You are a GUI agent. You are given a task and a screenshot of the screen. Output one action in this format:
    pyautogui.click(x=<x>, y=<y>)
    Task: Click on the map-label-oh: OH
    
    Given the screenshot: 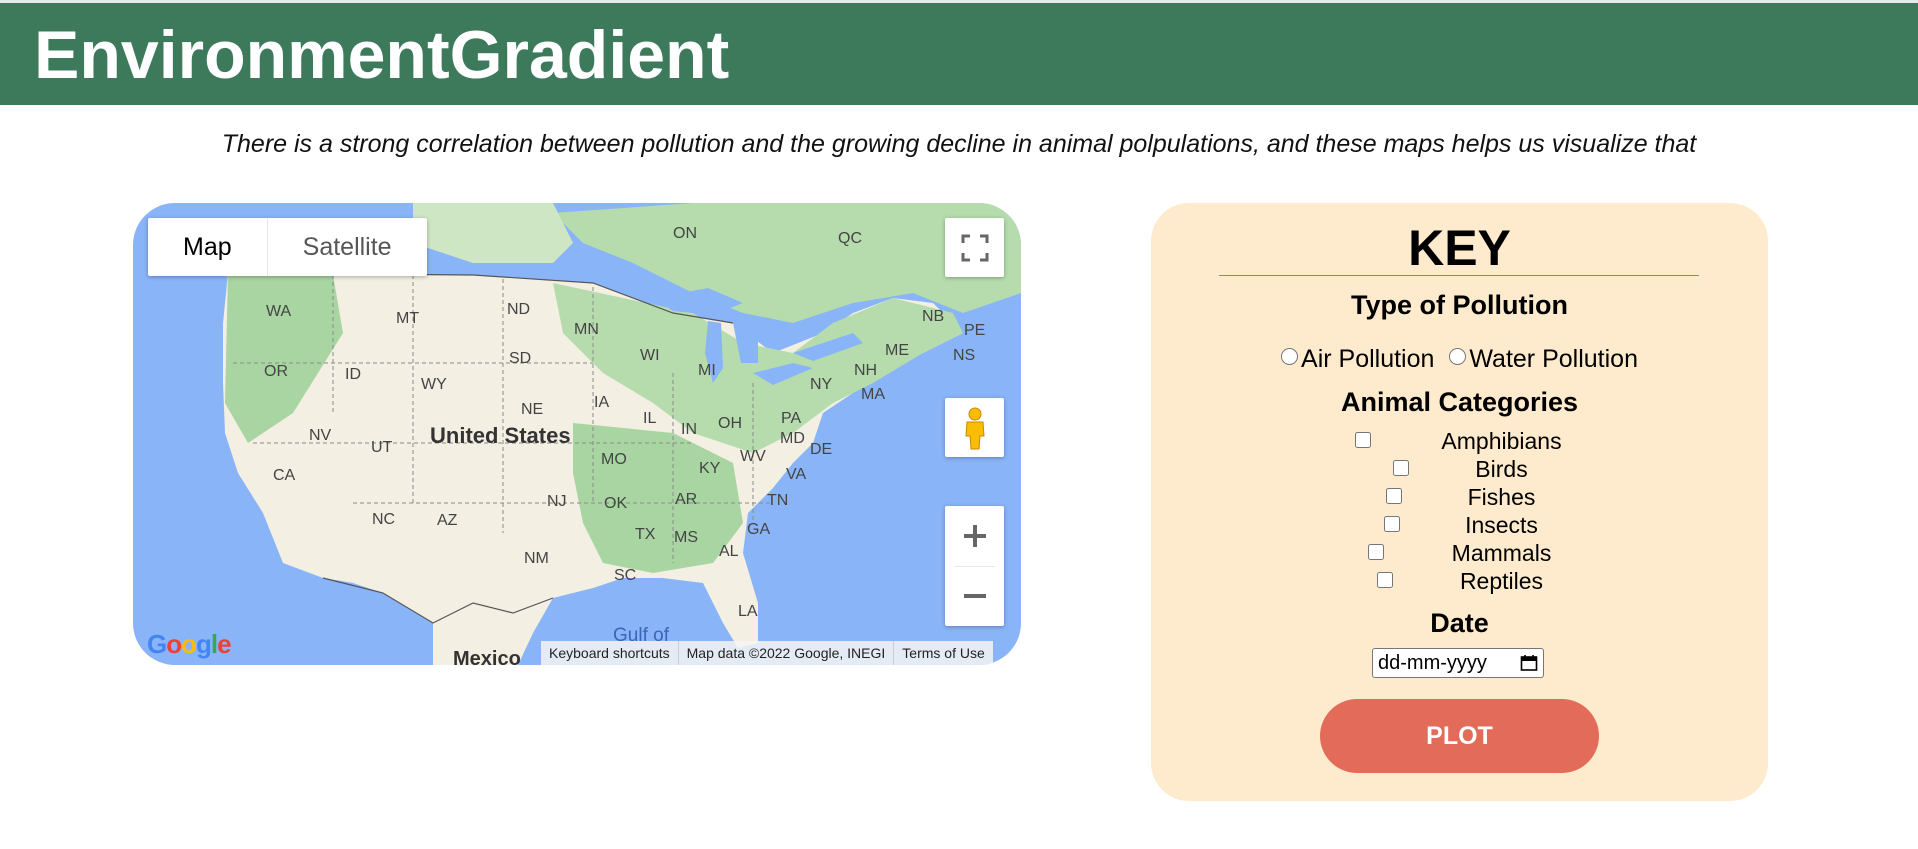 What is the action you would take?
    pyautogui.click(x=730, y=423)
    